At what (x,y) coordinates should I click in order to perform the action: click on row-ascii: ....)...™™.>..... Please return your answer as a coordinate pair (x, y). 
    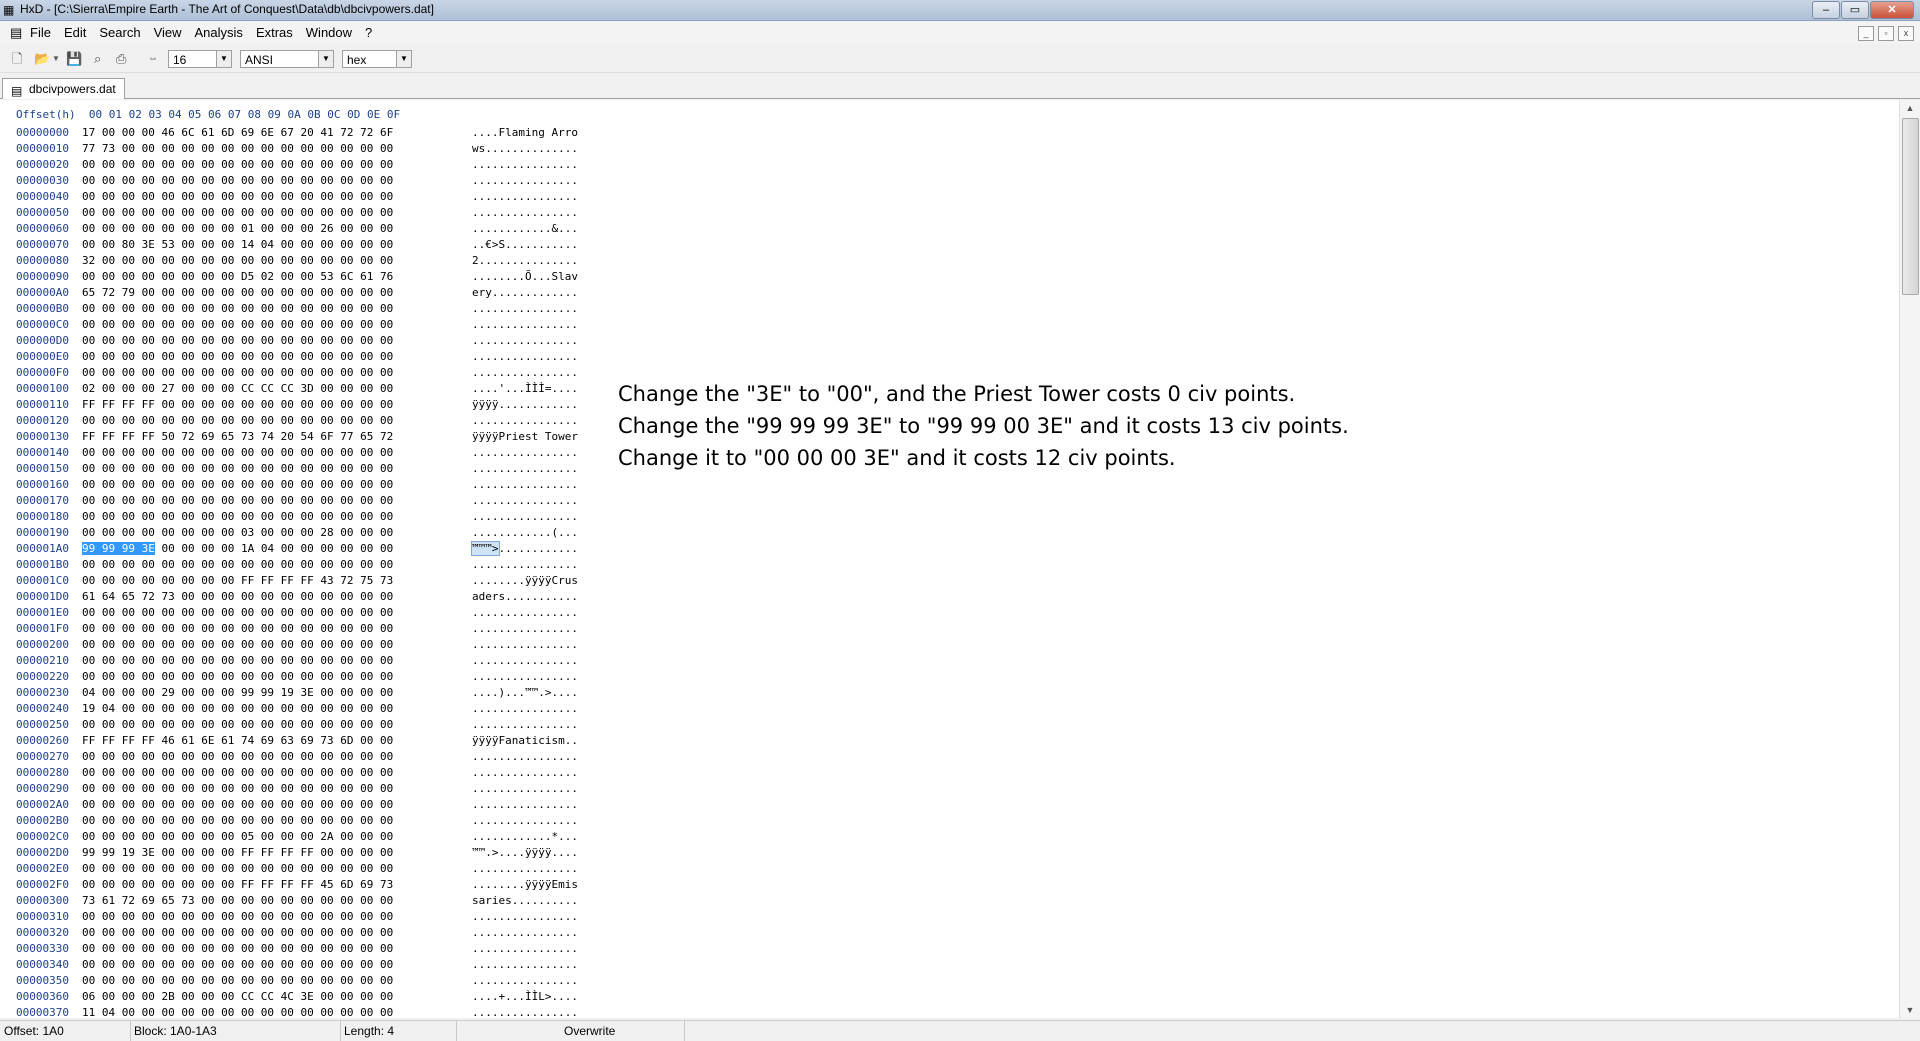
    Looking at the image, I should click on (525, 693).